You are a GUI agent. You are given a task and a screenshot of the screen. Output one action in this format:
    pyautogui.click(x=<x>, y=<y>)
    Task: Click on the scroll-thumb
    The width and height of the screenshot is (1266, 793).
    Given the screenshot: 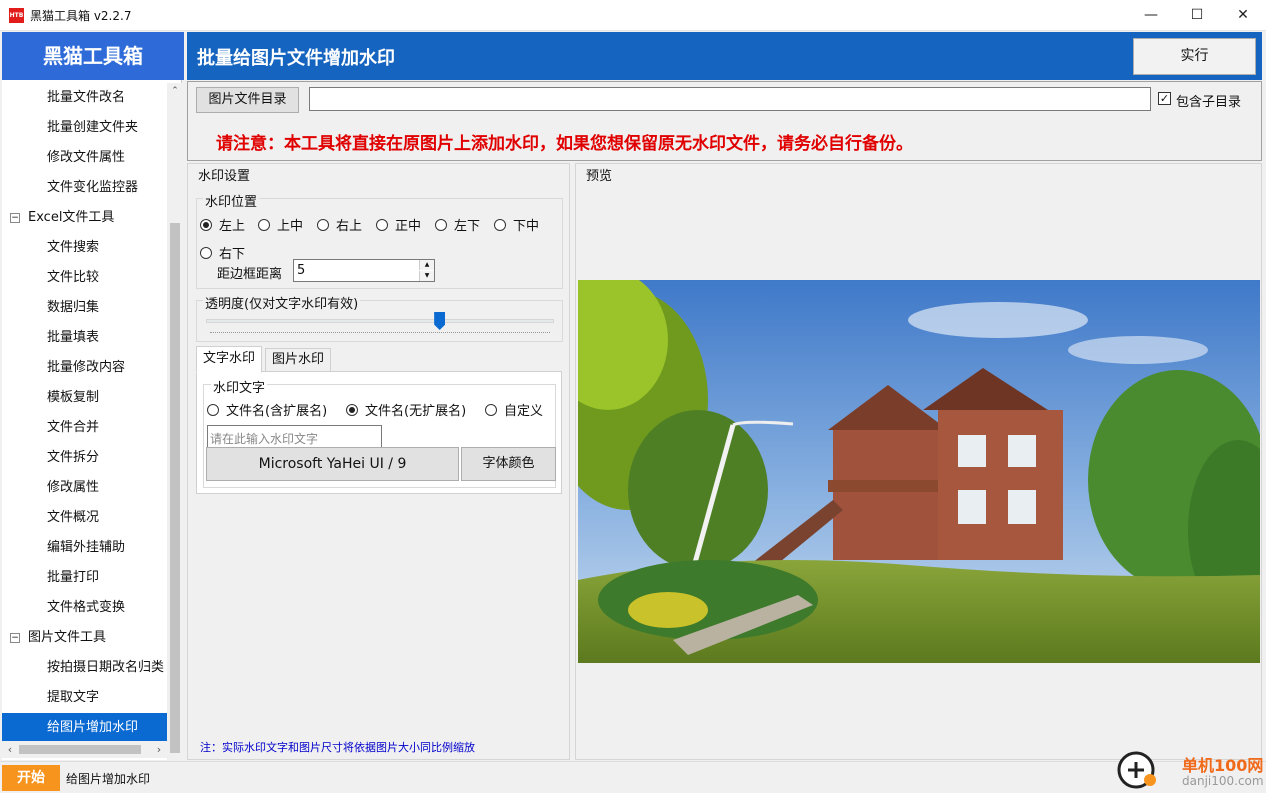 What is the action you would take?
    pyautogui.click(x=175, y=488)
    